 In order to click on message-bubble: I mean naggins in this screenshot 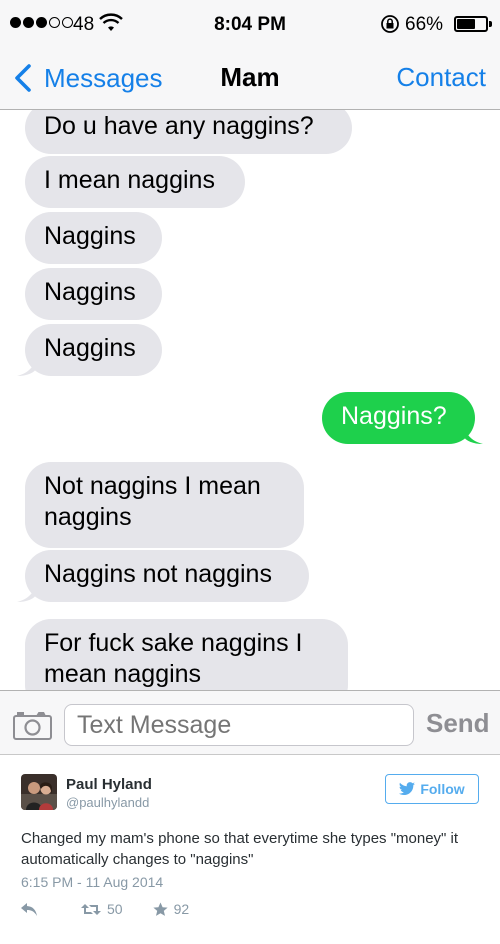, I will do `click(135, 182)`.